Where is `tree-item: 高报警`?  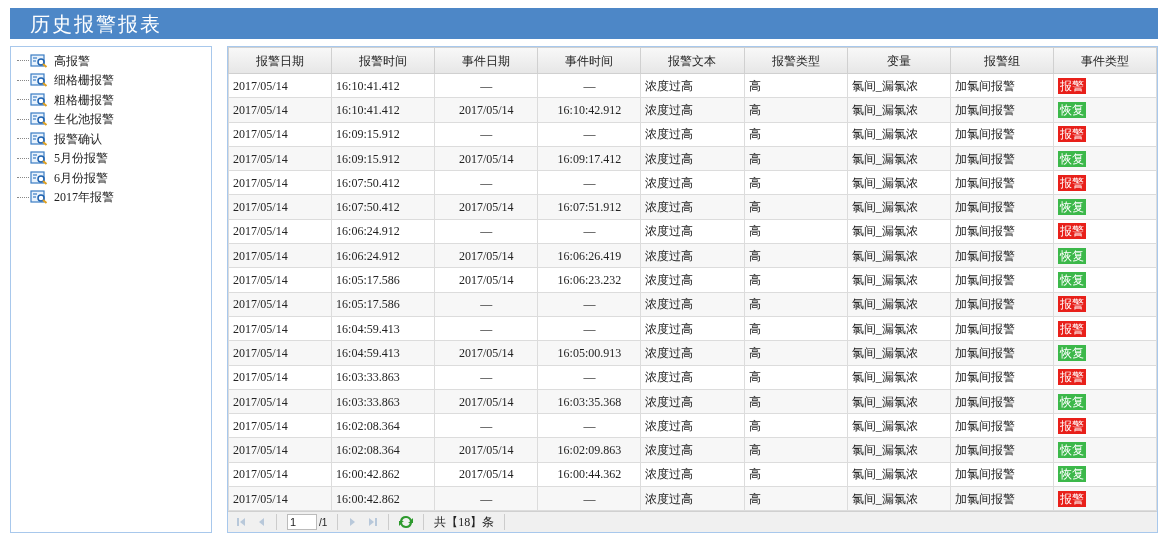 tree-item: 高报警 is located at coordinates (62, 60).